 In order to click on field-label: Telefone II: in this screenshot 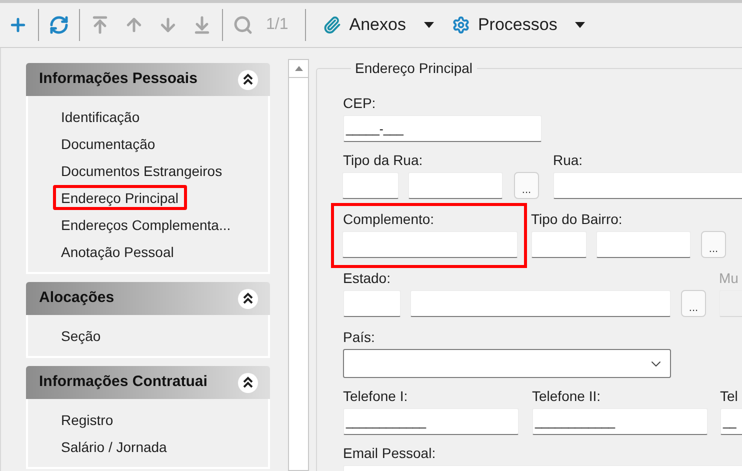, I will do `click(567, 396)`.